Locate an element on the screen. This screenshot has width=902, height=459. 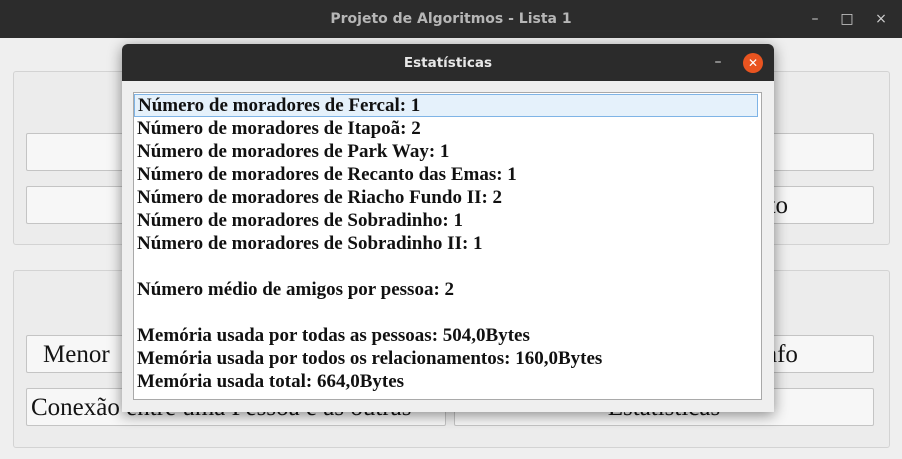
dialog-titlebar: Estatísticas – ✕ is located at coordinates (448, 62).